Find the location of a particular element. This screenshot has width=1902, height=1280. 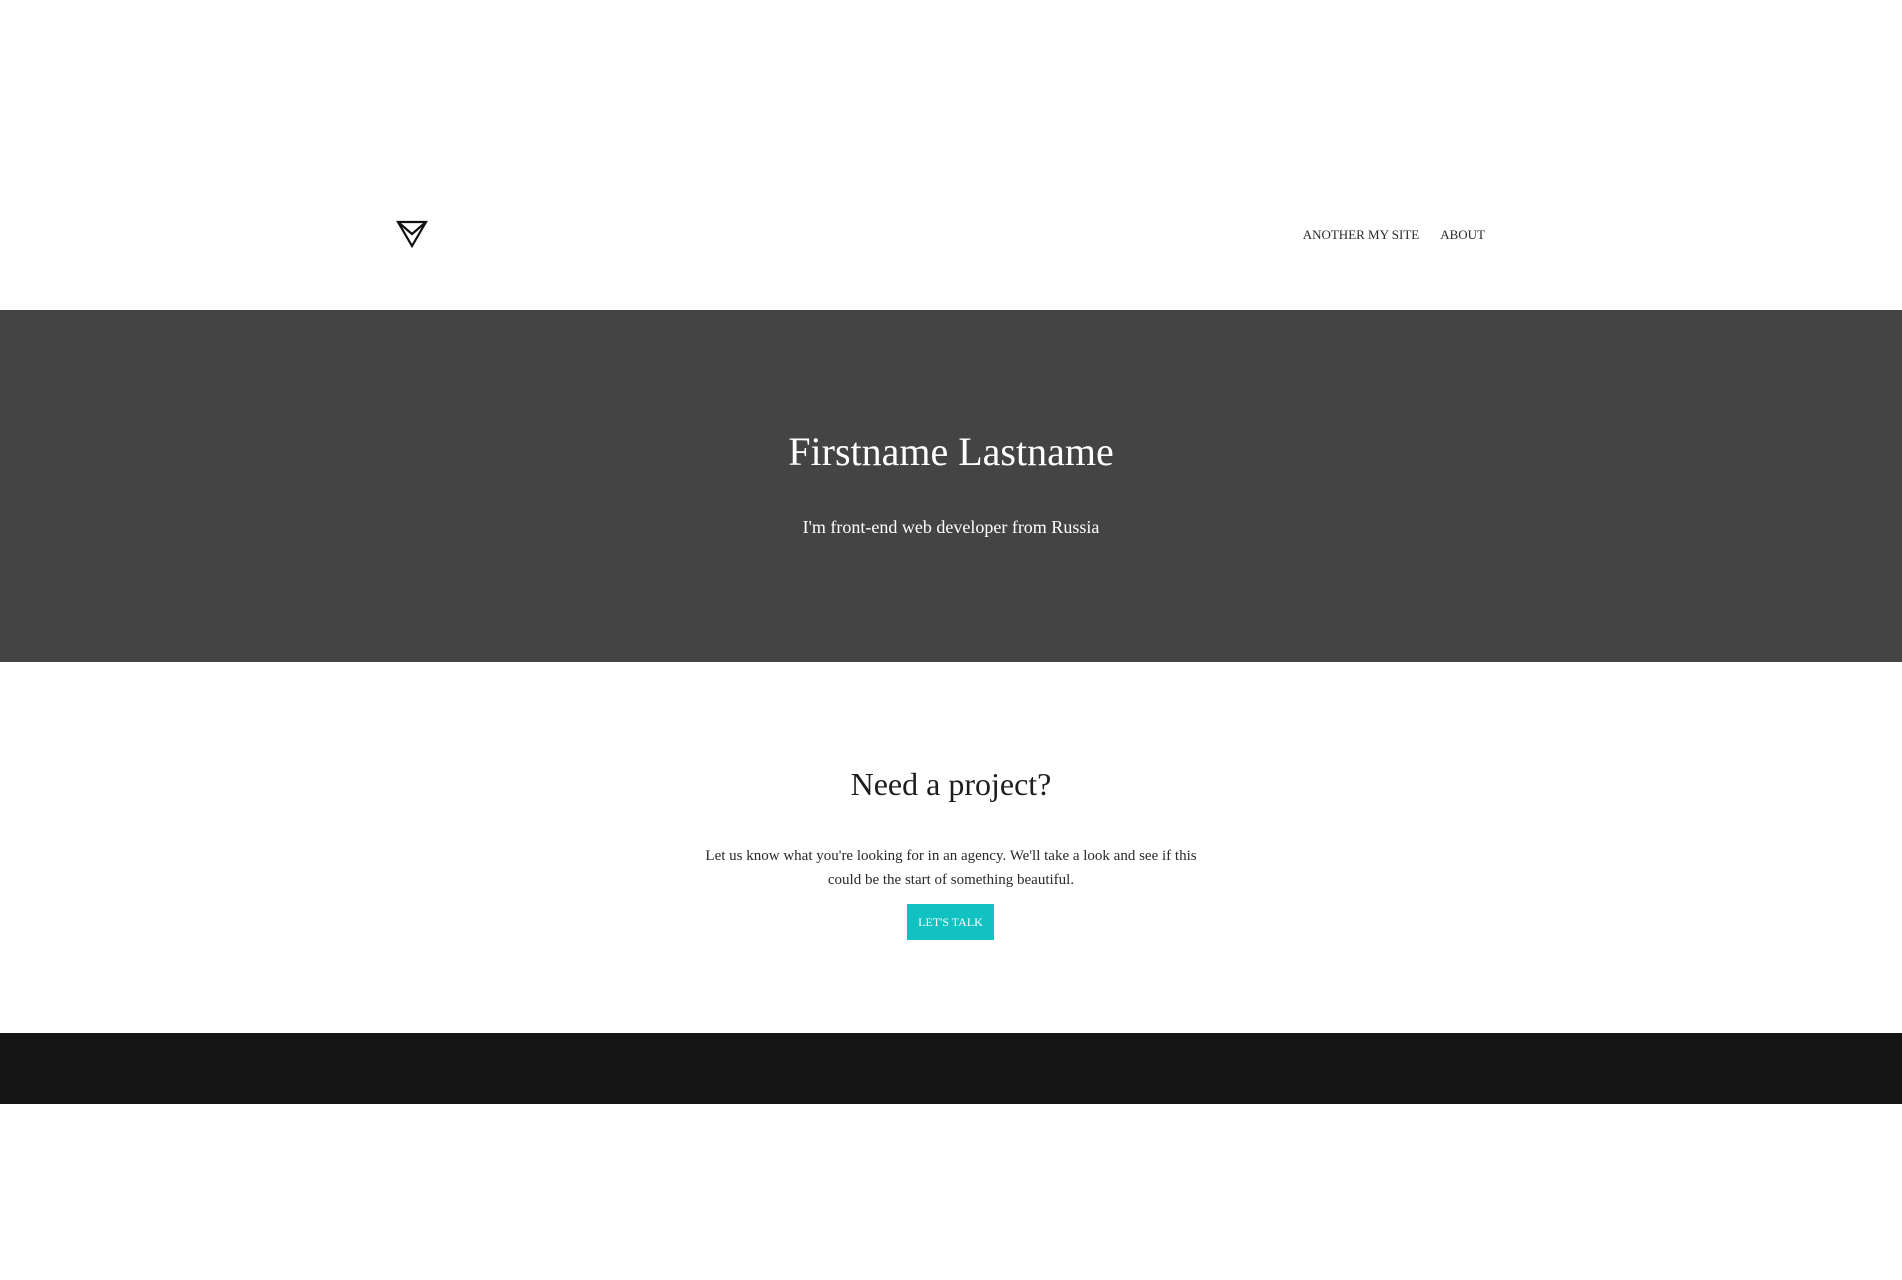

triangle-logo-icon is located at coordinates (412, 234).